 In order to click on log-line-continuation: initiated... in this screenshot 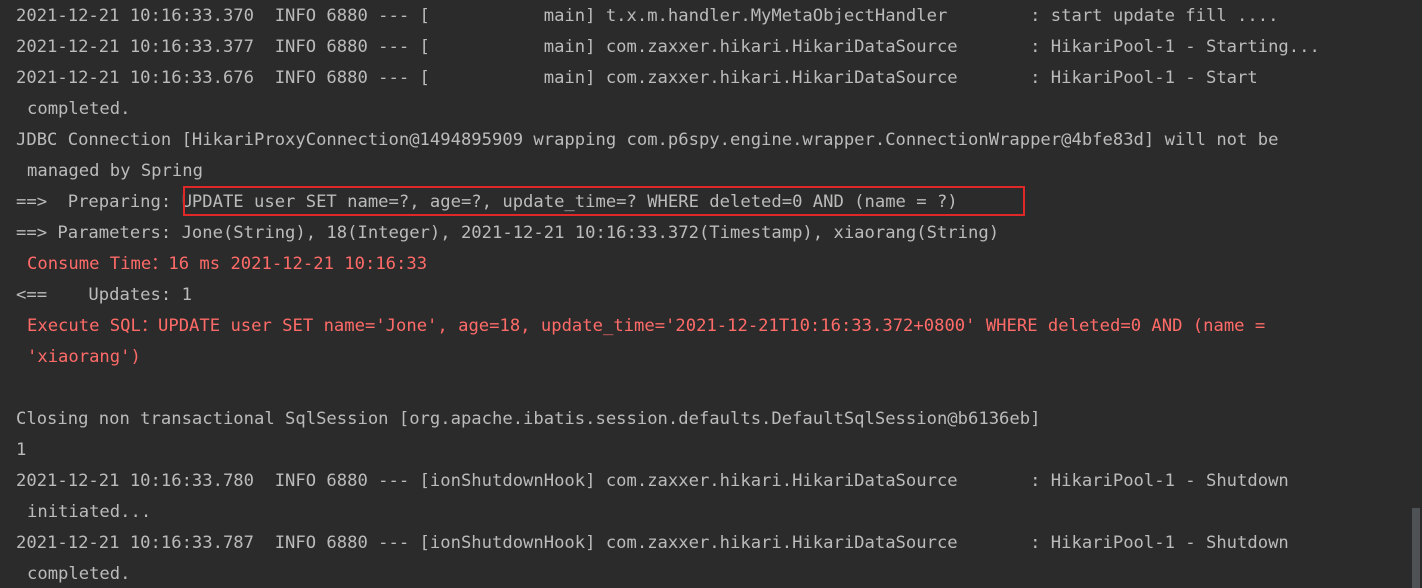, I will do `click(89, 512)`.